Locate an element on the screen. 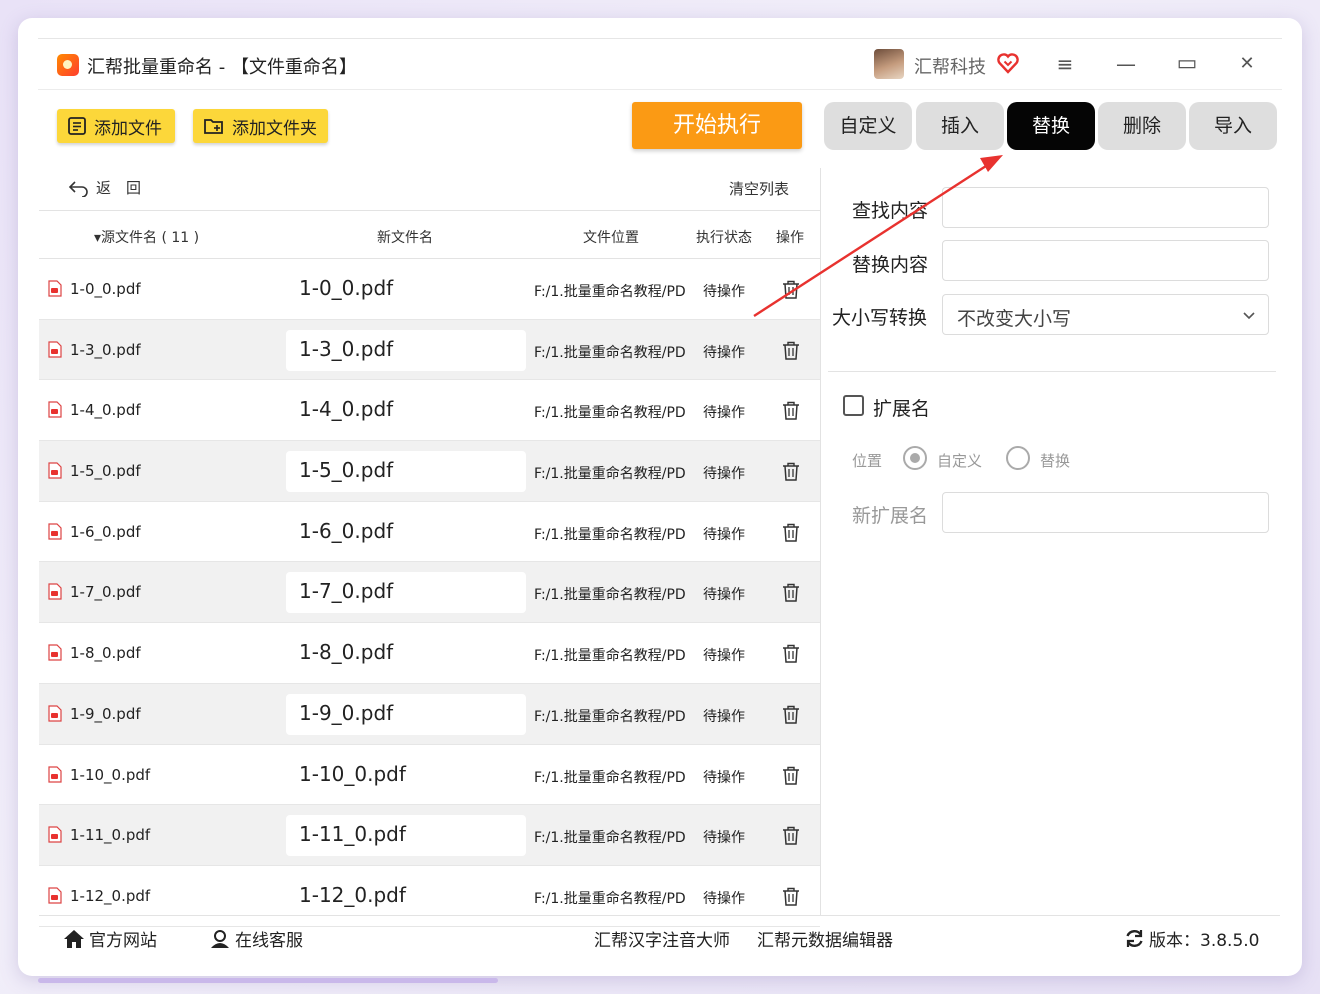 This screenshot has width=1320, height=994. new-filename: 1-6_0.pdf is located at coordinates (346, 530).